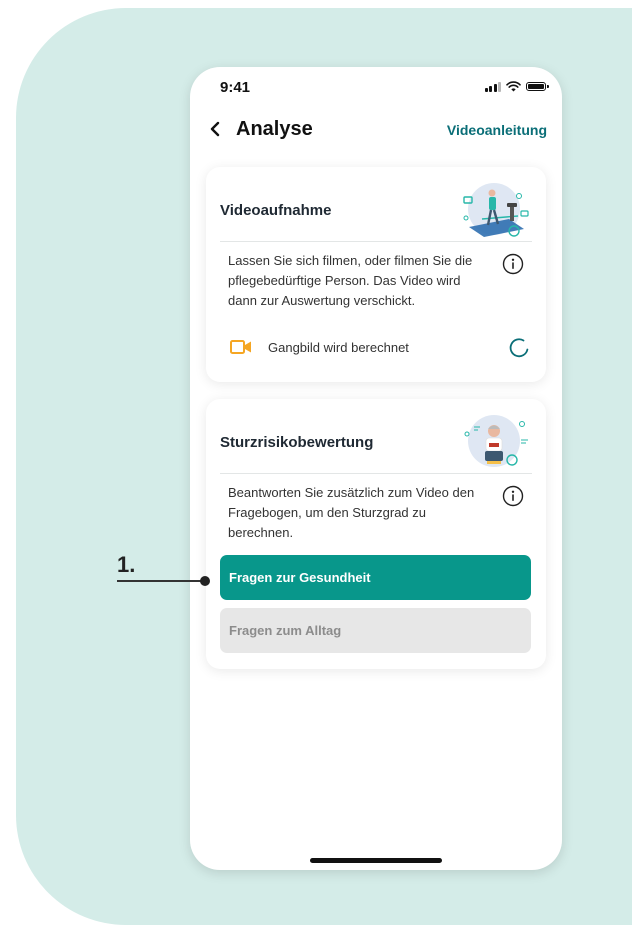 This screenshot has height=925, width=632. Describe the element at coordinates (297, 442) in the screenshot. I see `card-title: Sturzrisikobewertung` at that location.